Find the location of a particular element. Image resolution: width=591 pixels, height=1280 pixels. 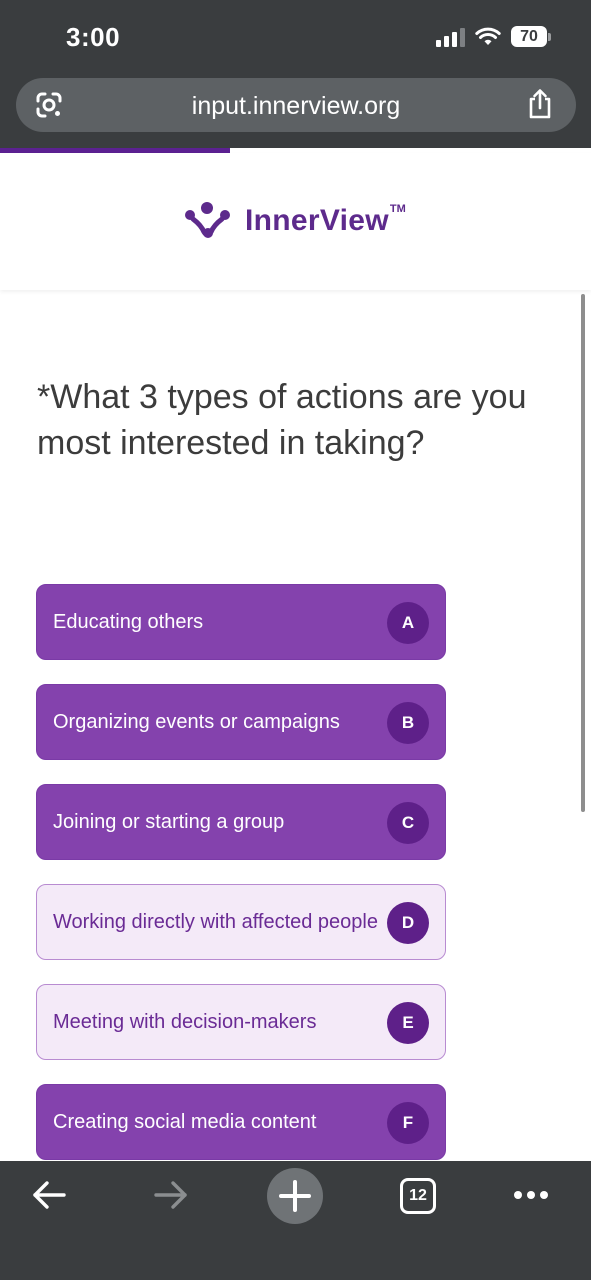

status-time: 3:00 is located at coordinates (93, 37).